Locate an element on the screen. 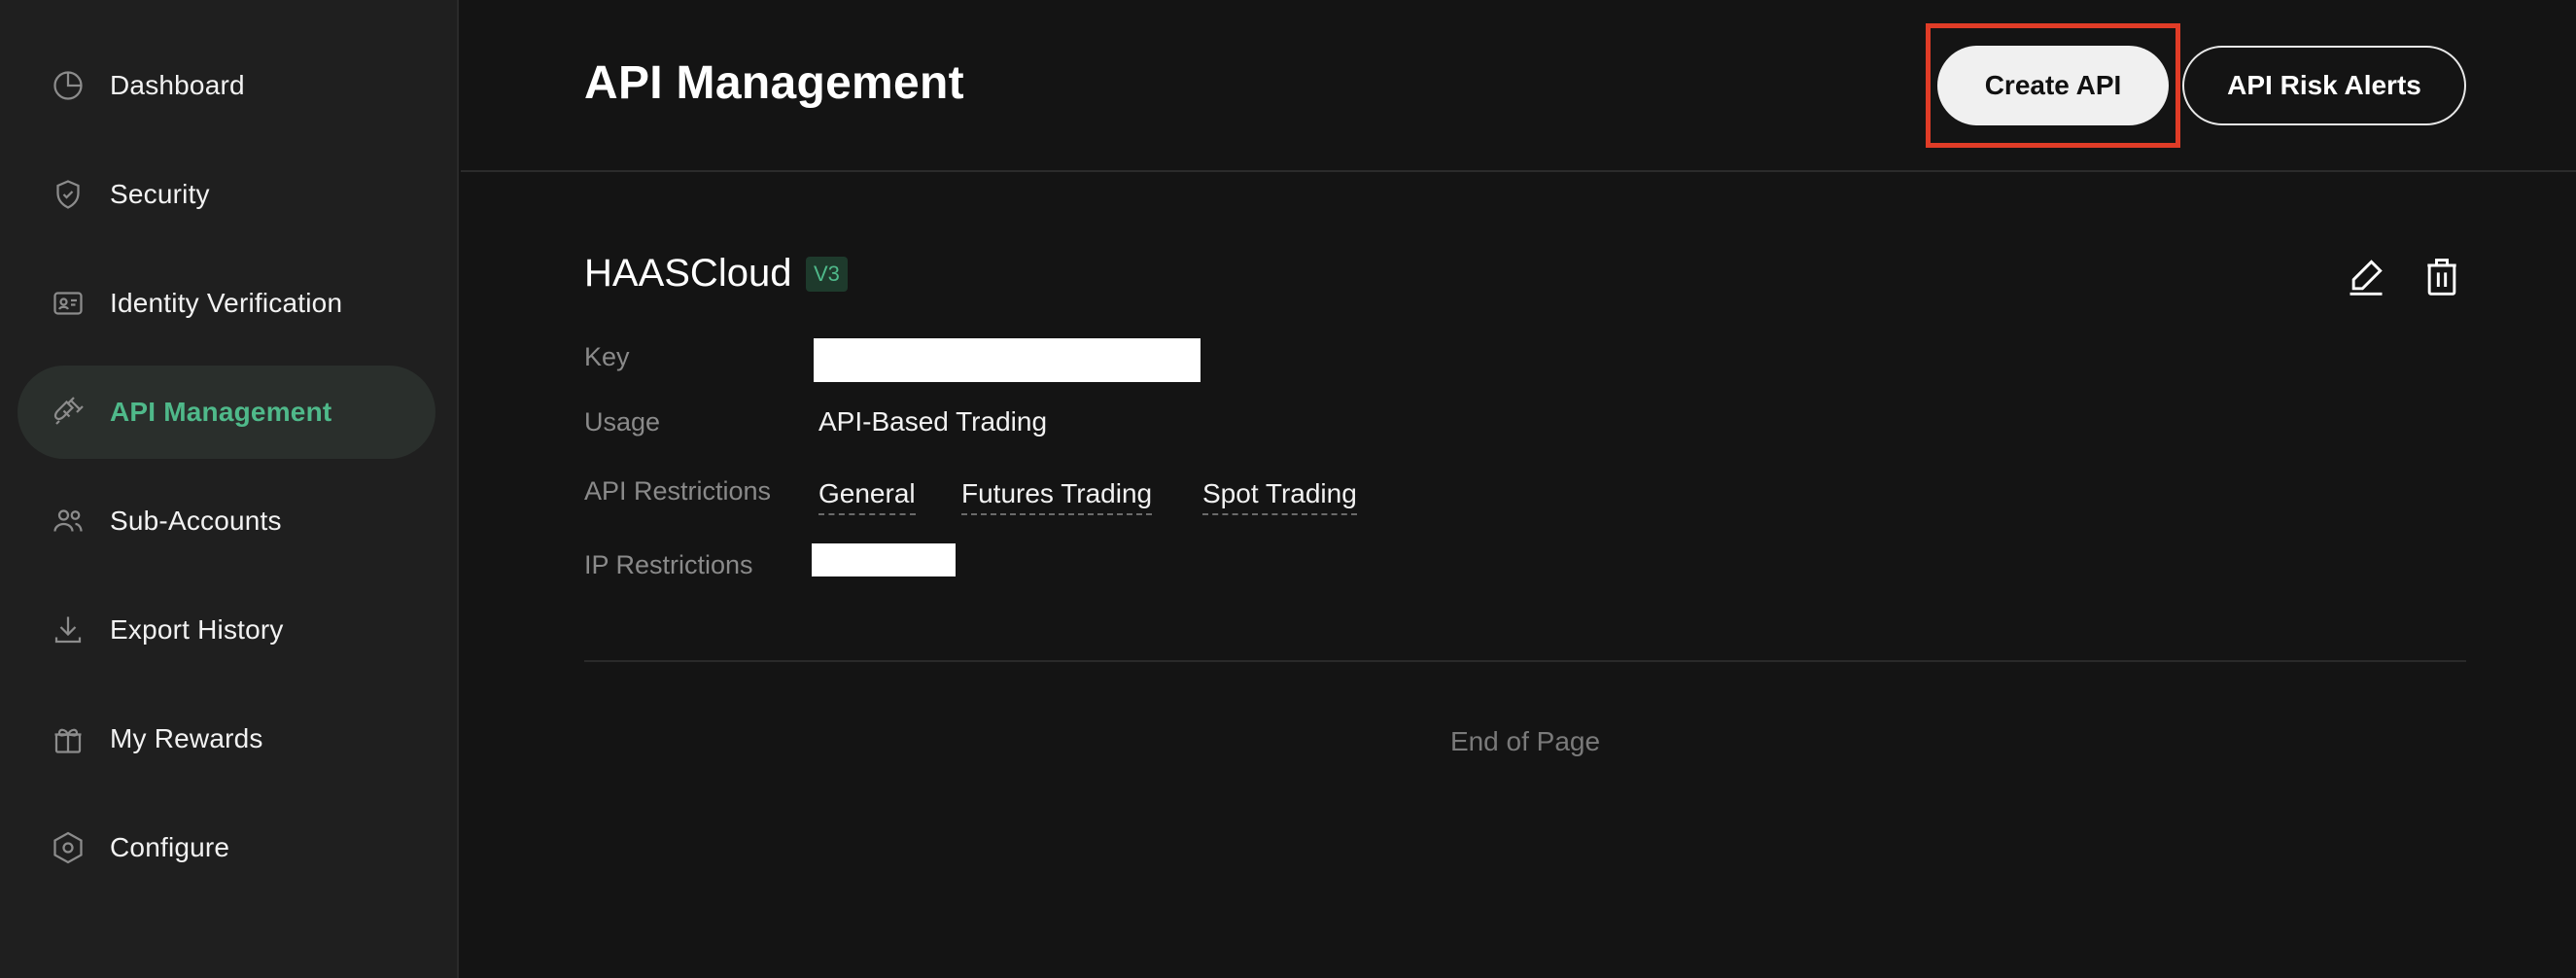 The width and height of the screenshot is (2576, 978). key-value-redacted is located at coordinates (1007, 360).